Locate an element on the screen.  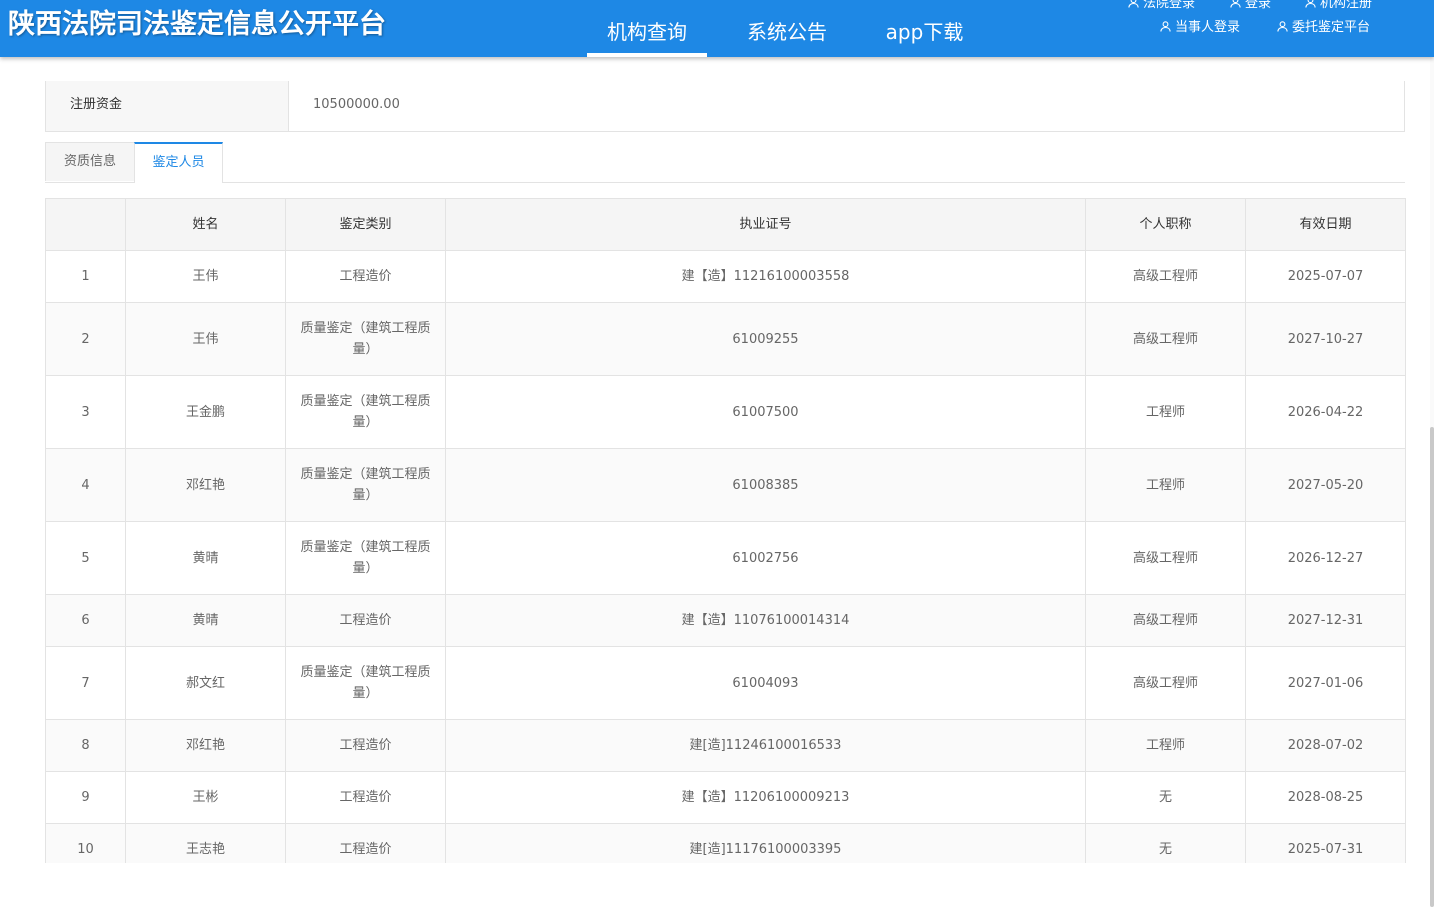
table-header-row: 姓名 鉴定类别 执业证号 个人职称 有效日期 is located at coordinates (725, 224).